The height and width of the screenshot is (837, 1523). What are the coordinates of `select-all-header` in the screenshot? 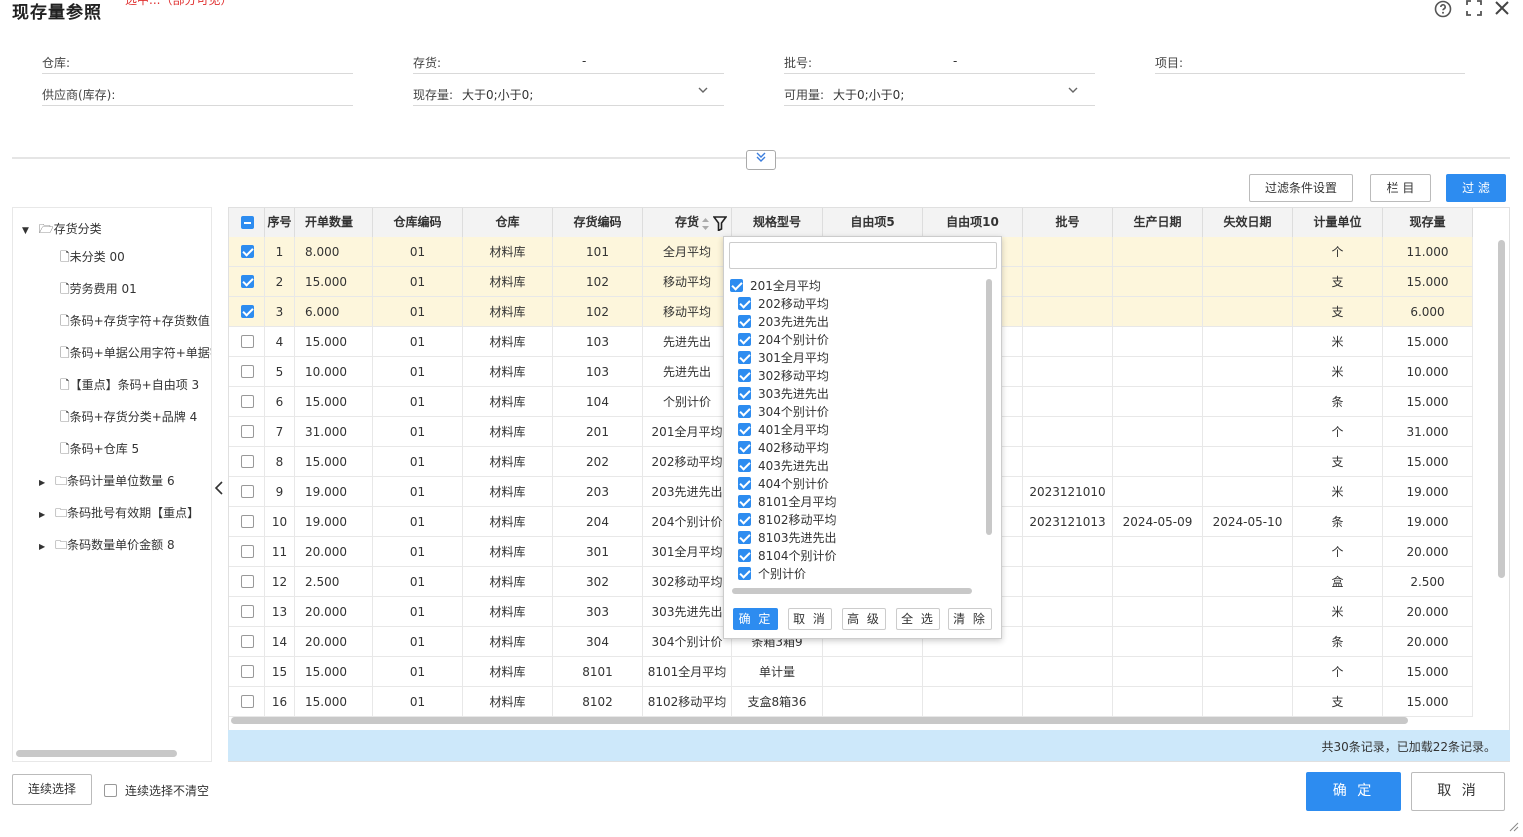 It's located at (247, 222).